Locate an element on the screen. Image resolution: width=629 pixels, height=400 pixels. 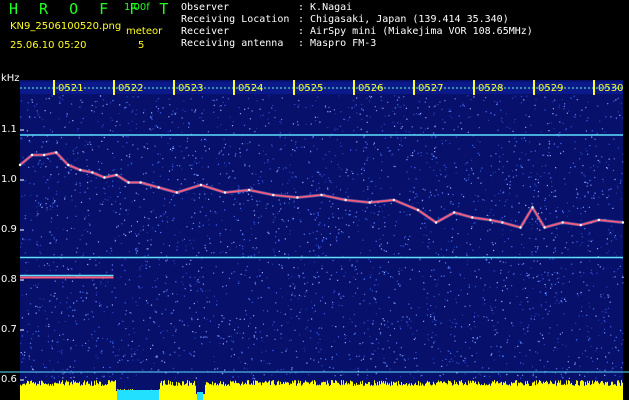
y-tick-label: 1.1 is located at coordinates (9, 129).